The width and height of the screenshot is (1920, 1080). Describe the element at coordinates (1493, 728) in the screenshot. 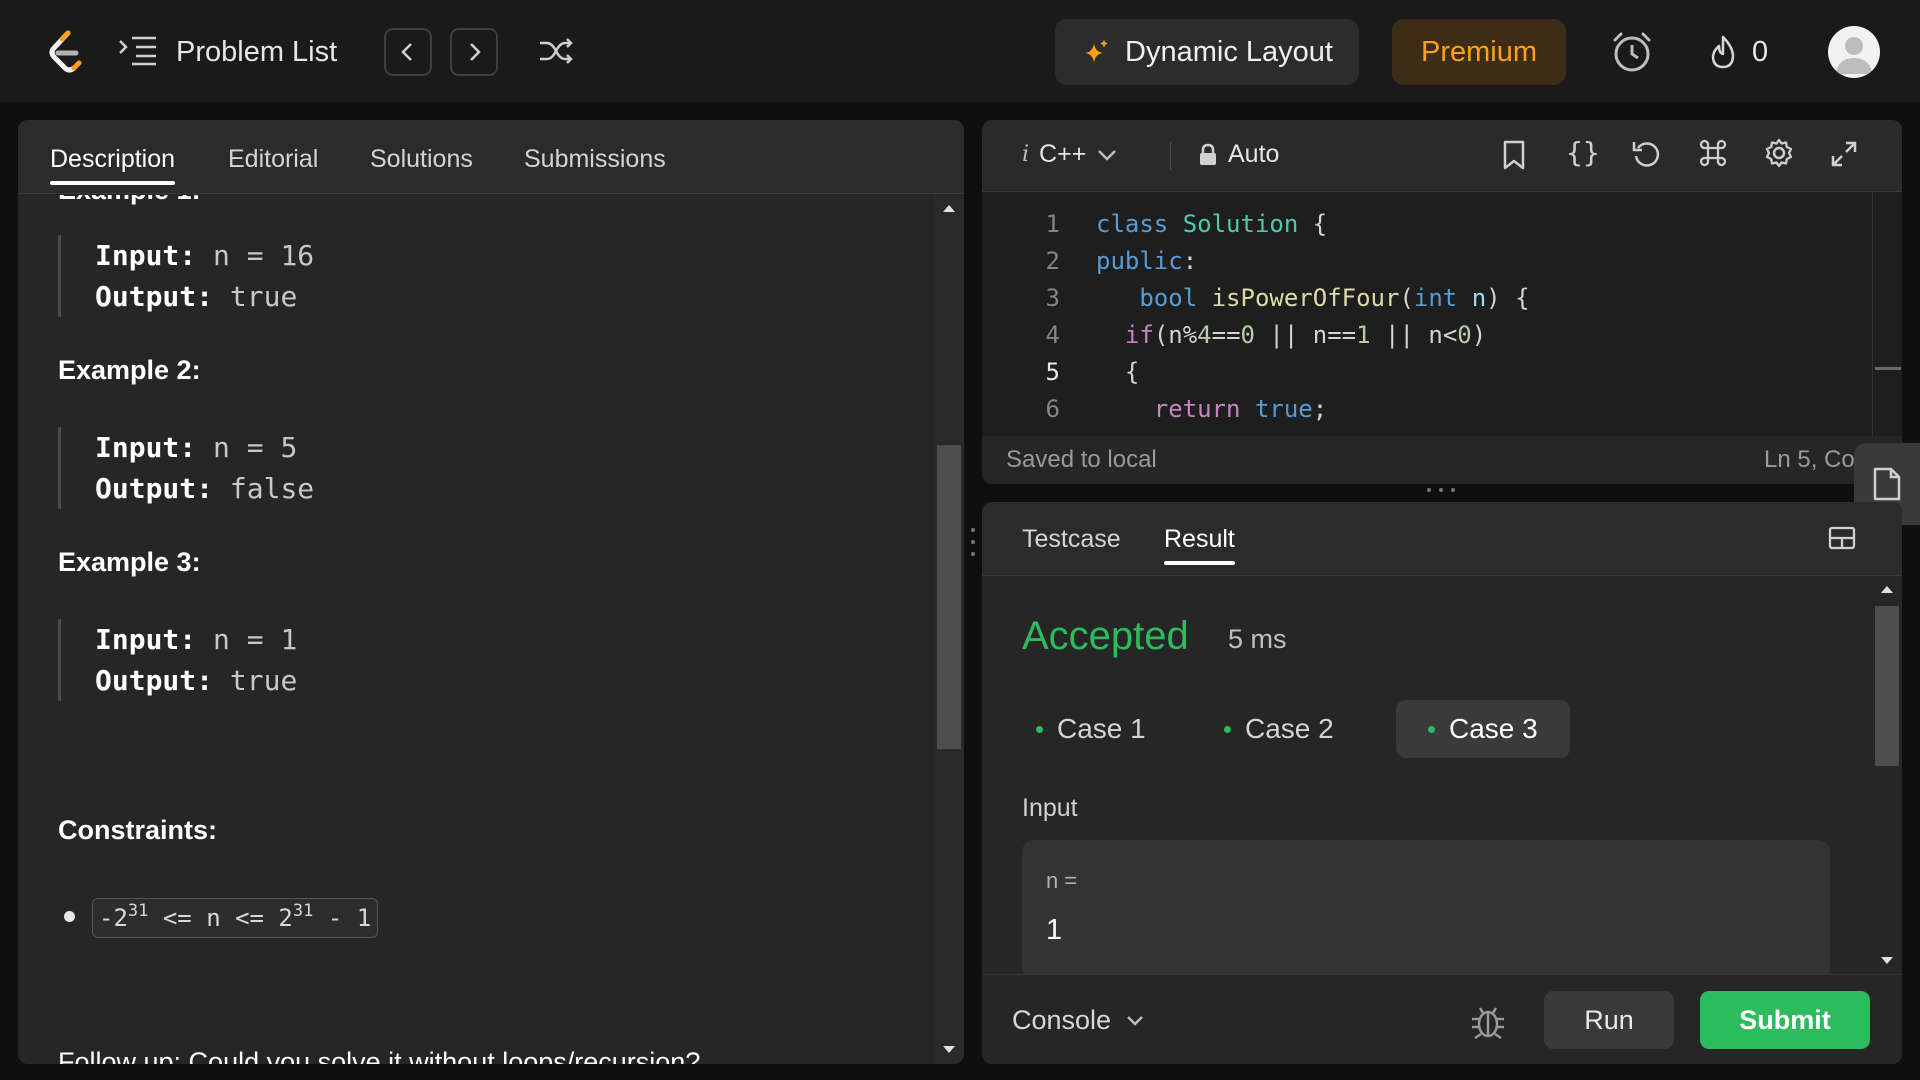

I see `case-label: Case 3` at that location.